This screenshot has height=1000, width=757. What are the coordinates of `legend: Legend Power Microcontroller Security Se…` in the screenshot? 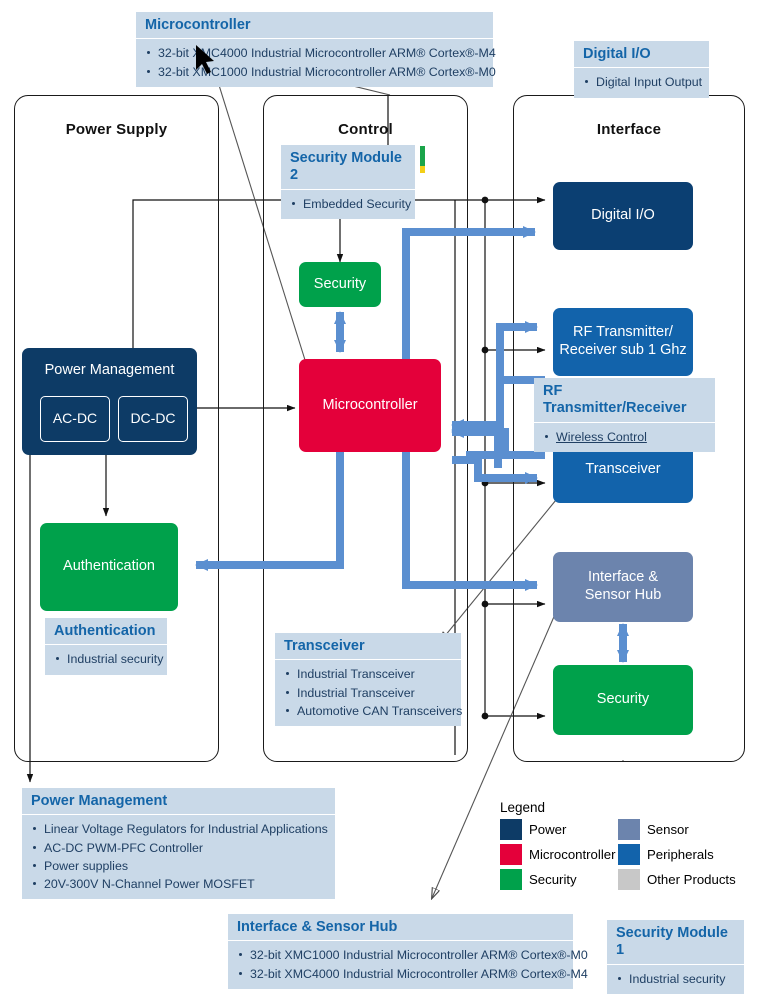 It's located at (615, 845).